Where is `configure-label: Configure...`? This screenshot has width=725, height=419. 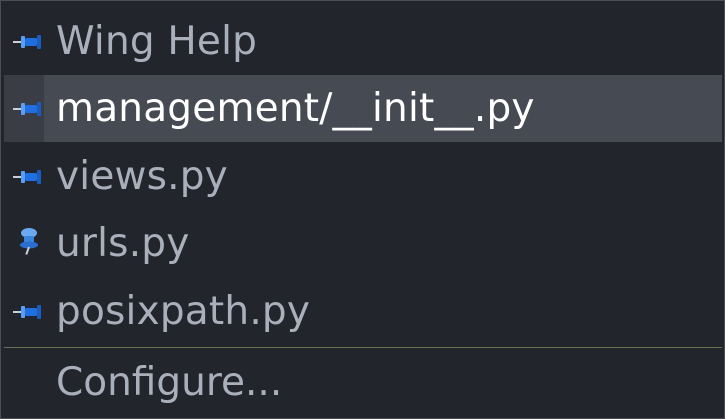
configure-label: Configure... is located at coordinates (169, 382).